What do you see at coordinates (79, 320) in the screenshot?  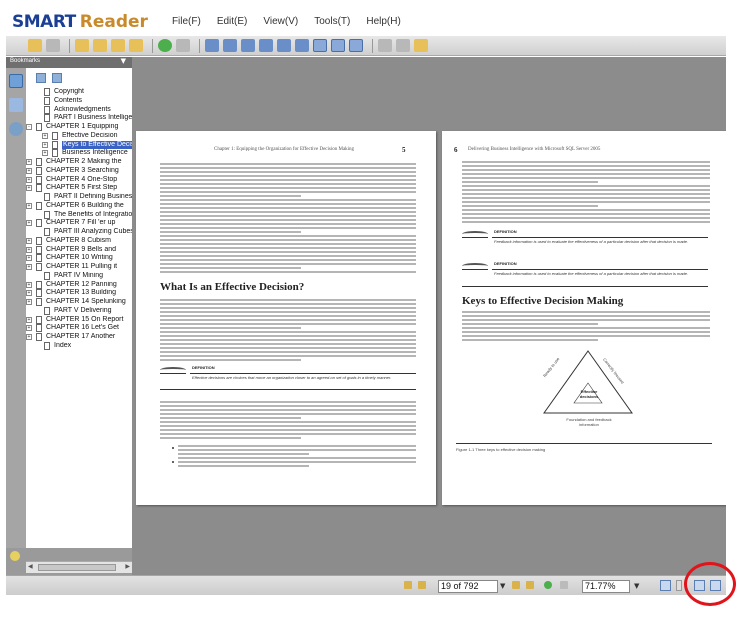 I see `bookmark-item: + CHAPTER 15 On Report` at bounding box center [79, 320].